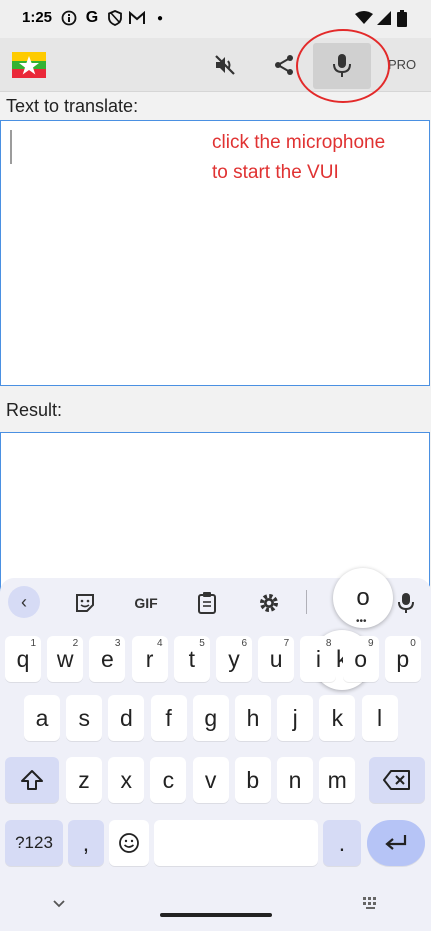  I want to click on result-label: Result:, so click(34, 410).